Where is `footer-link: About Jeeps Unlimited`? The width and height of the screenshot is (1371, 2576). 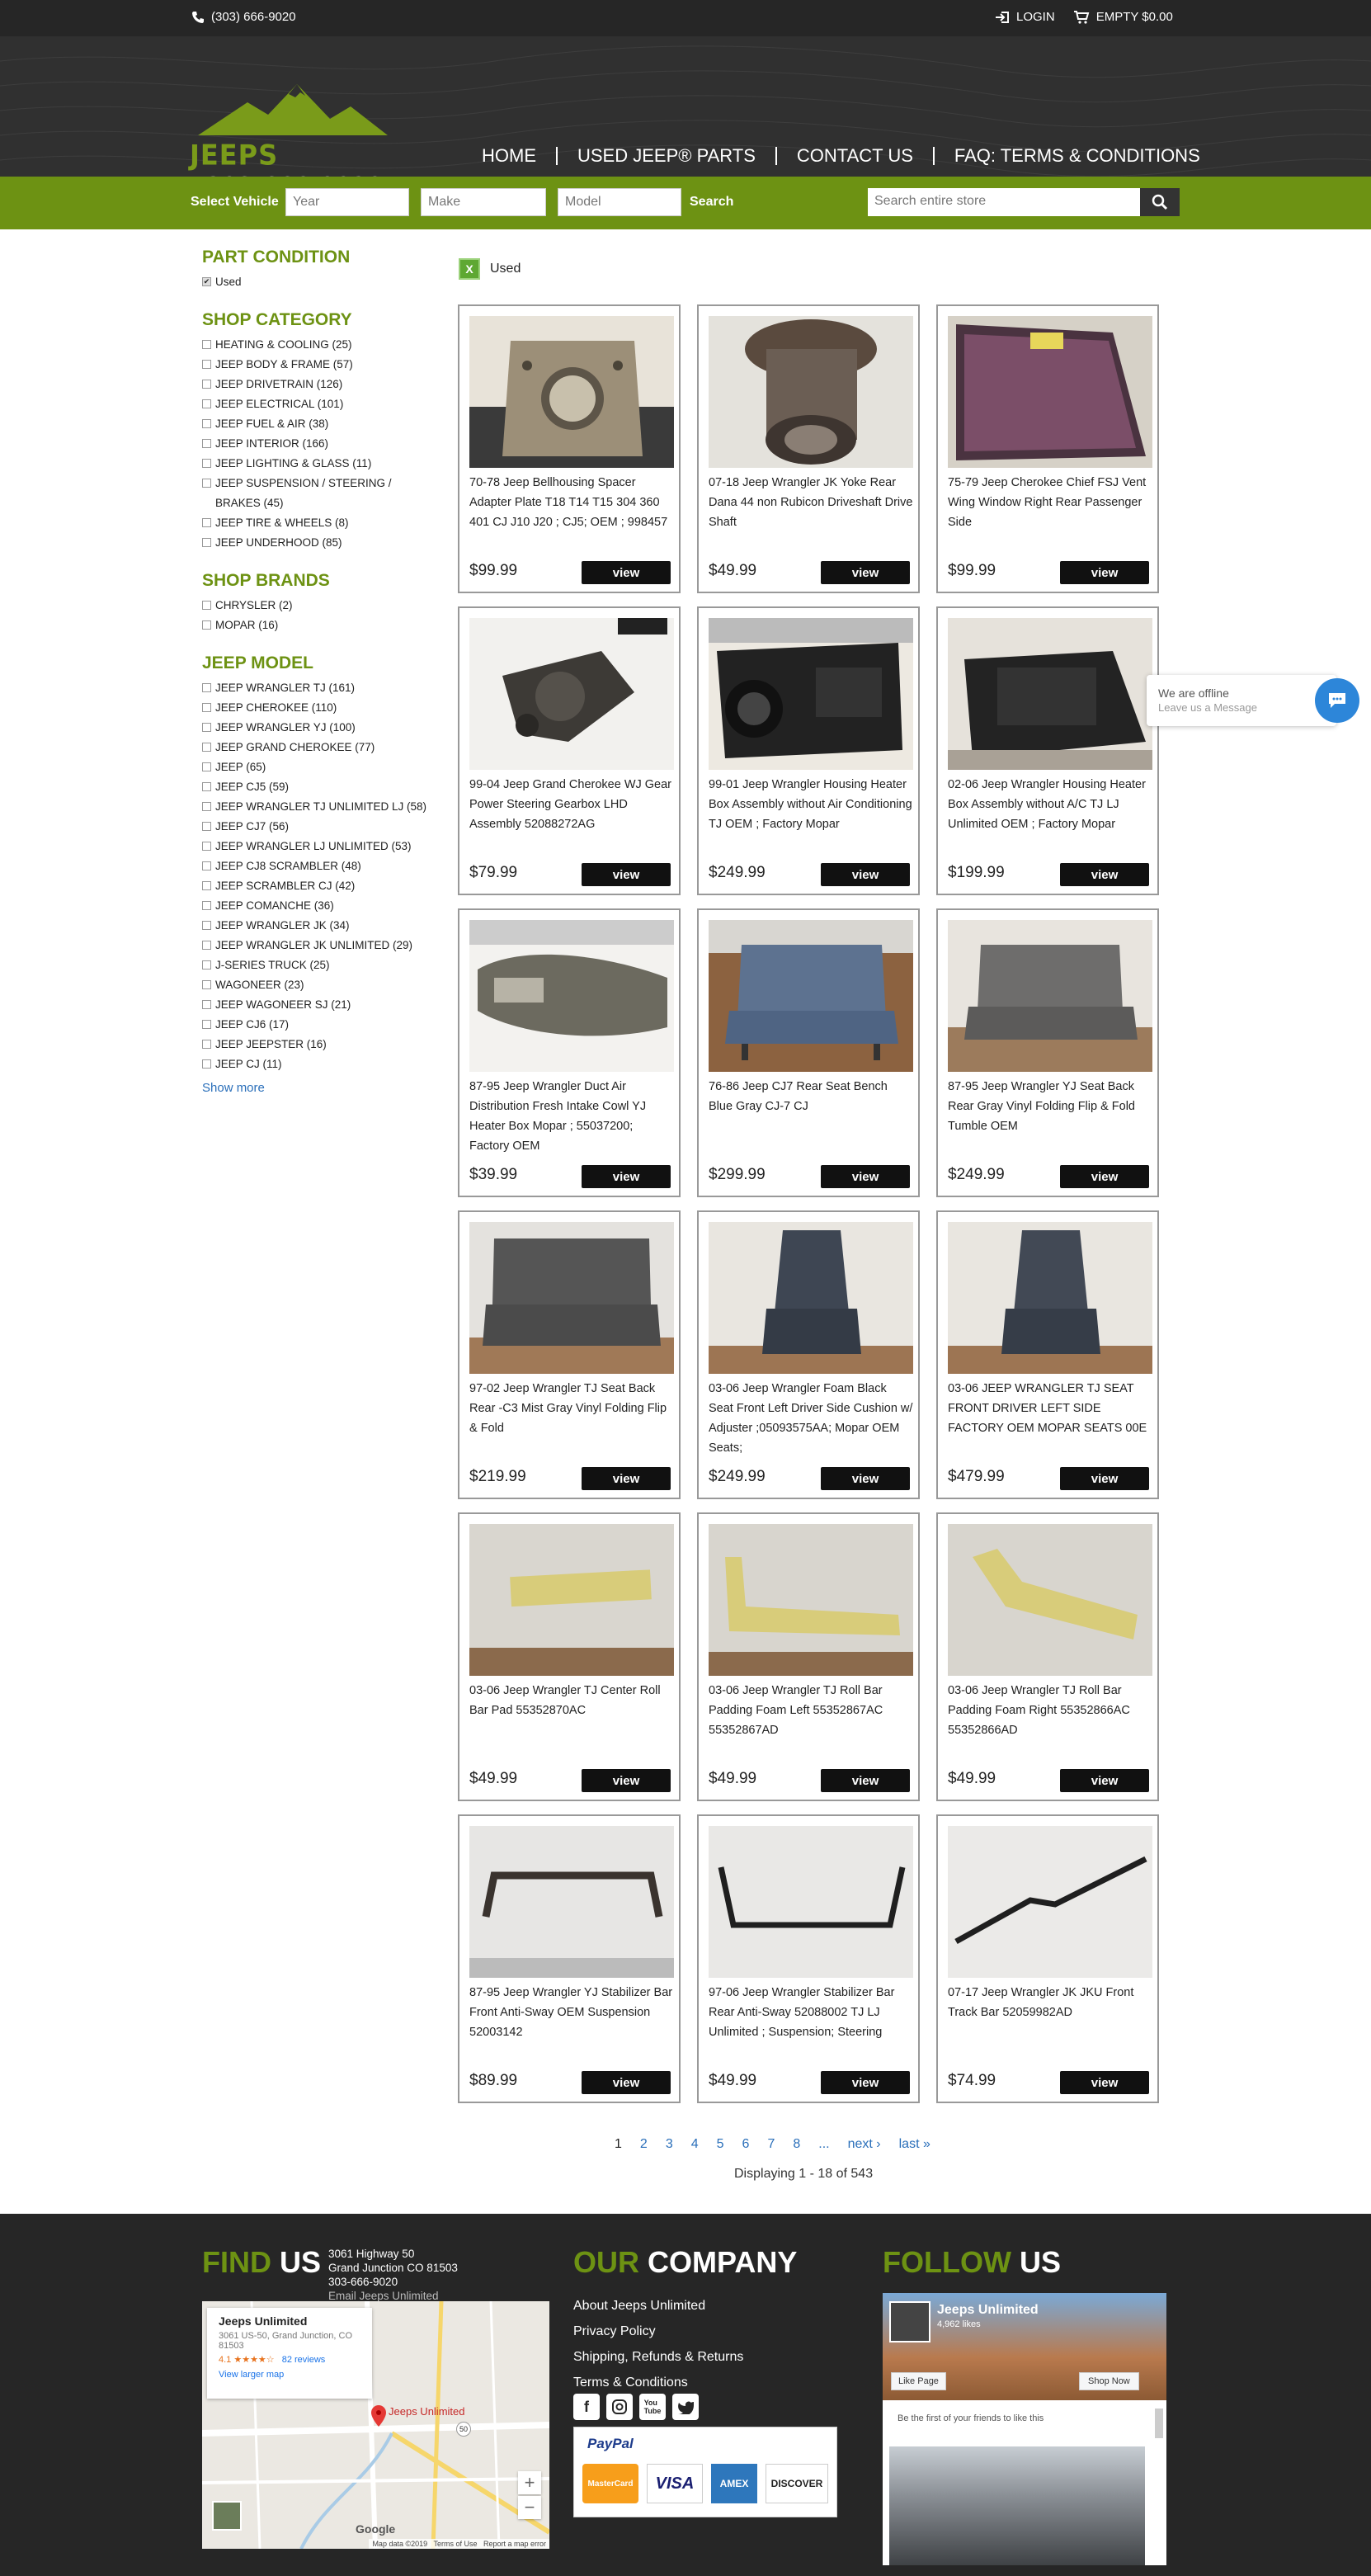
footer-link: About Jeeps Unlimited is located at coordinates (658, 2306).